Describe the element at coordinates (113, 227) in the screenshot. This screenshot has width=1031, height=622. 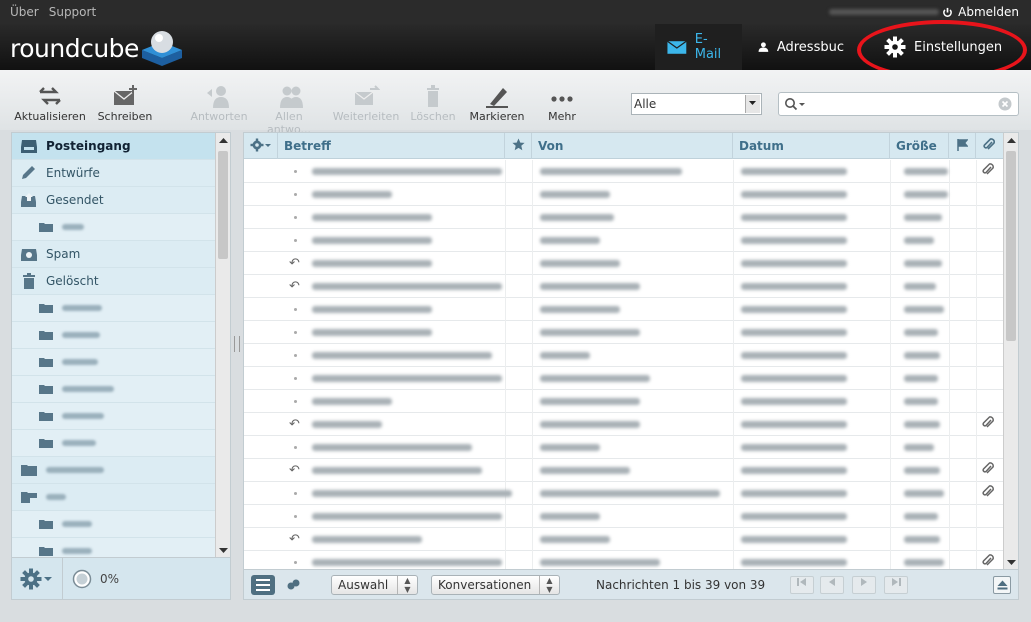
I see `folder-sent-sub` at that location.